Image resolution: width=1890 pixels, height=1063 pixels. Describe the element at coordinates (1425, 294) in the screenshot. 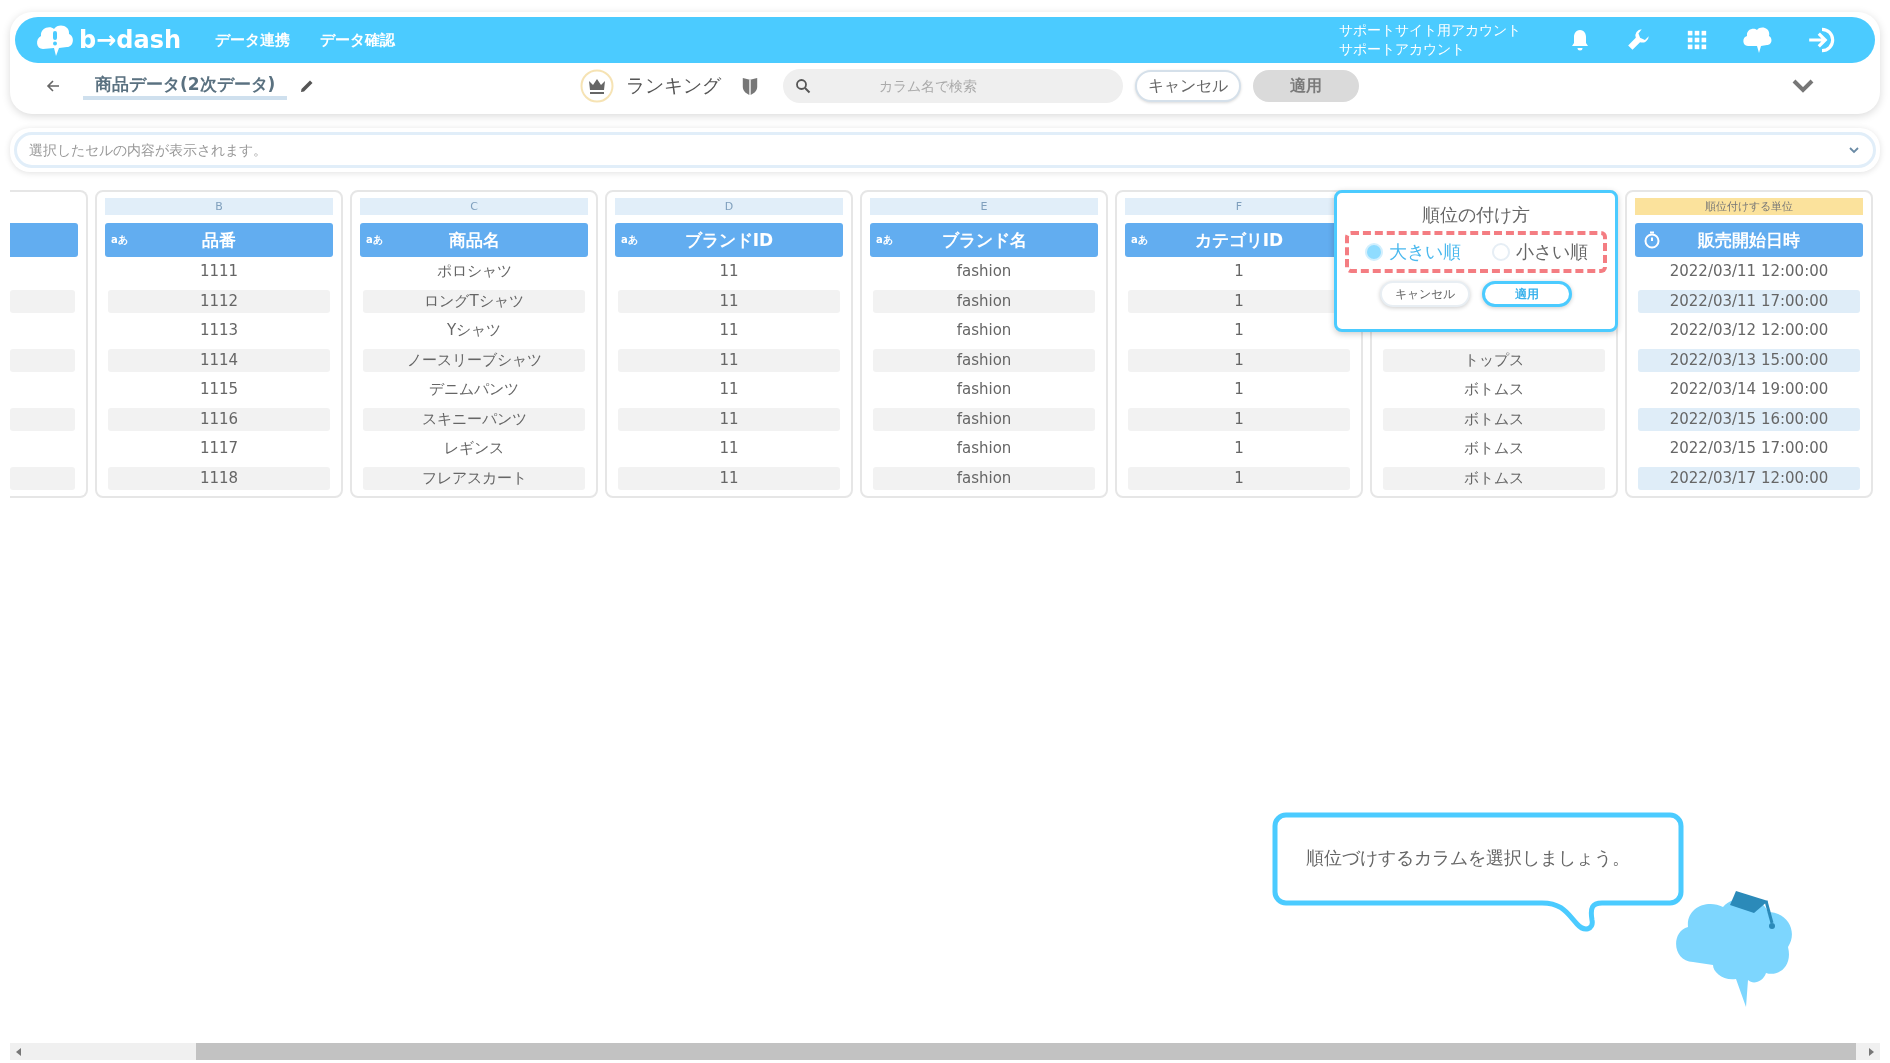

I see `popover-button: キャンセル` at that location.